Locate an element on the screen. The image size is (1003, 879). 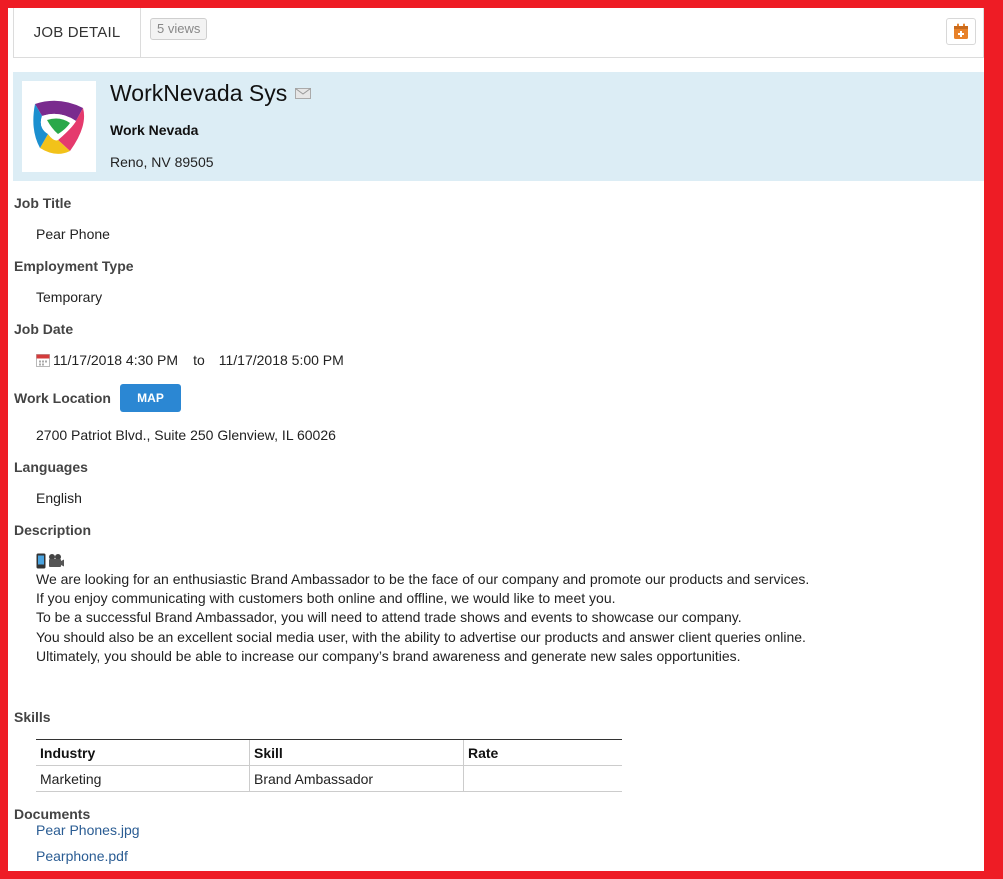
company-logo is located at coordinates (59, 126).